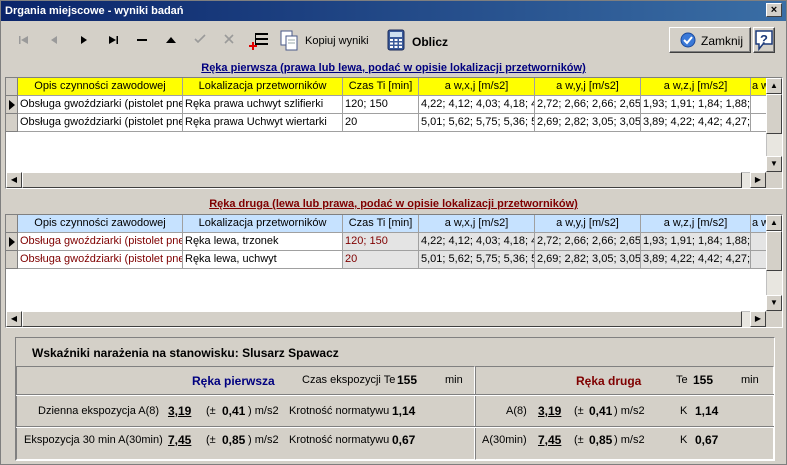 The image size is (787, 465). Describe the element at coordinates (263, 260) in the screenshot. I see `table-cell: Ręka lewa, uchwyt` at that location.